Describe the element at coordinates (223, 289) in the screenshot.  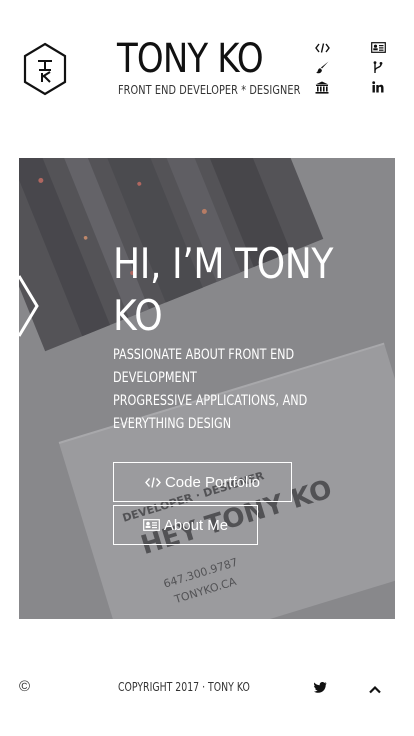
I see `hero-headline: HI, I’M TONY KO` at that location.